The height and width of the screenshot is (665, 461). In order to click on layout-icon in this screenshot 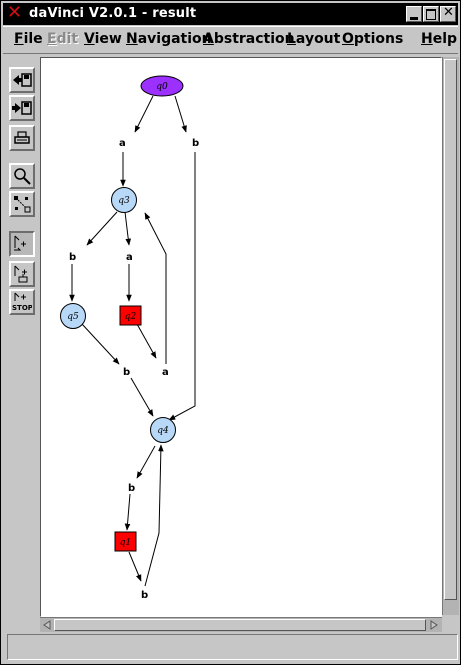, I will do `click(22, 204)`.